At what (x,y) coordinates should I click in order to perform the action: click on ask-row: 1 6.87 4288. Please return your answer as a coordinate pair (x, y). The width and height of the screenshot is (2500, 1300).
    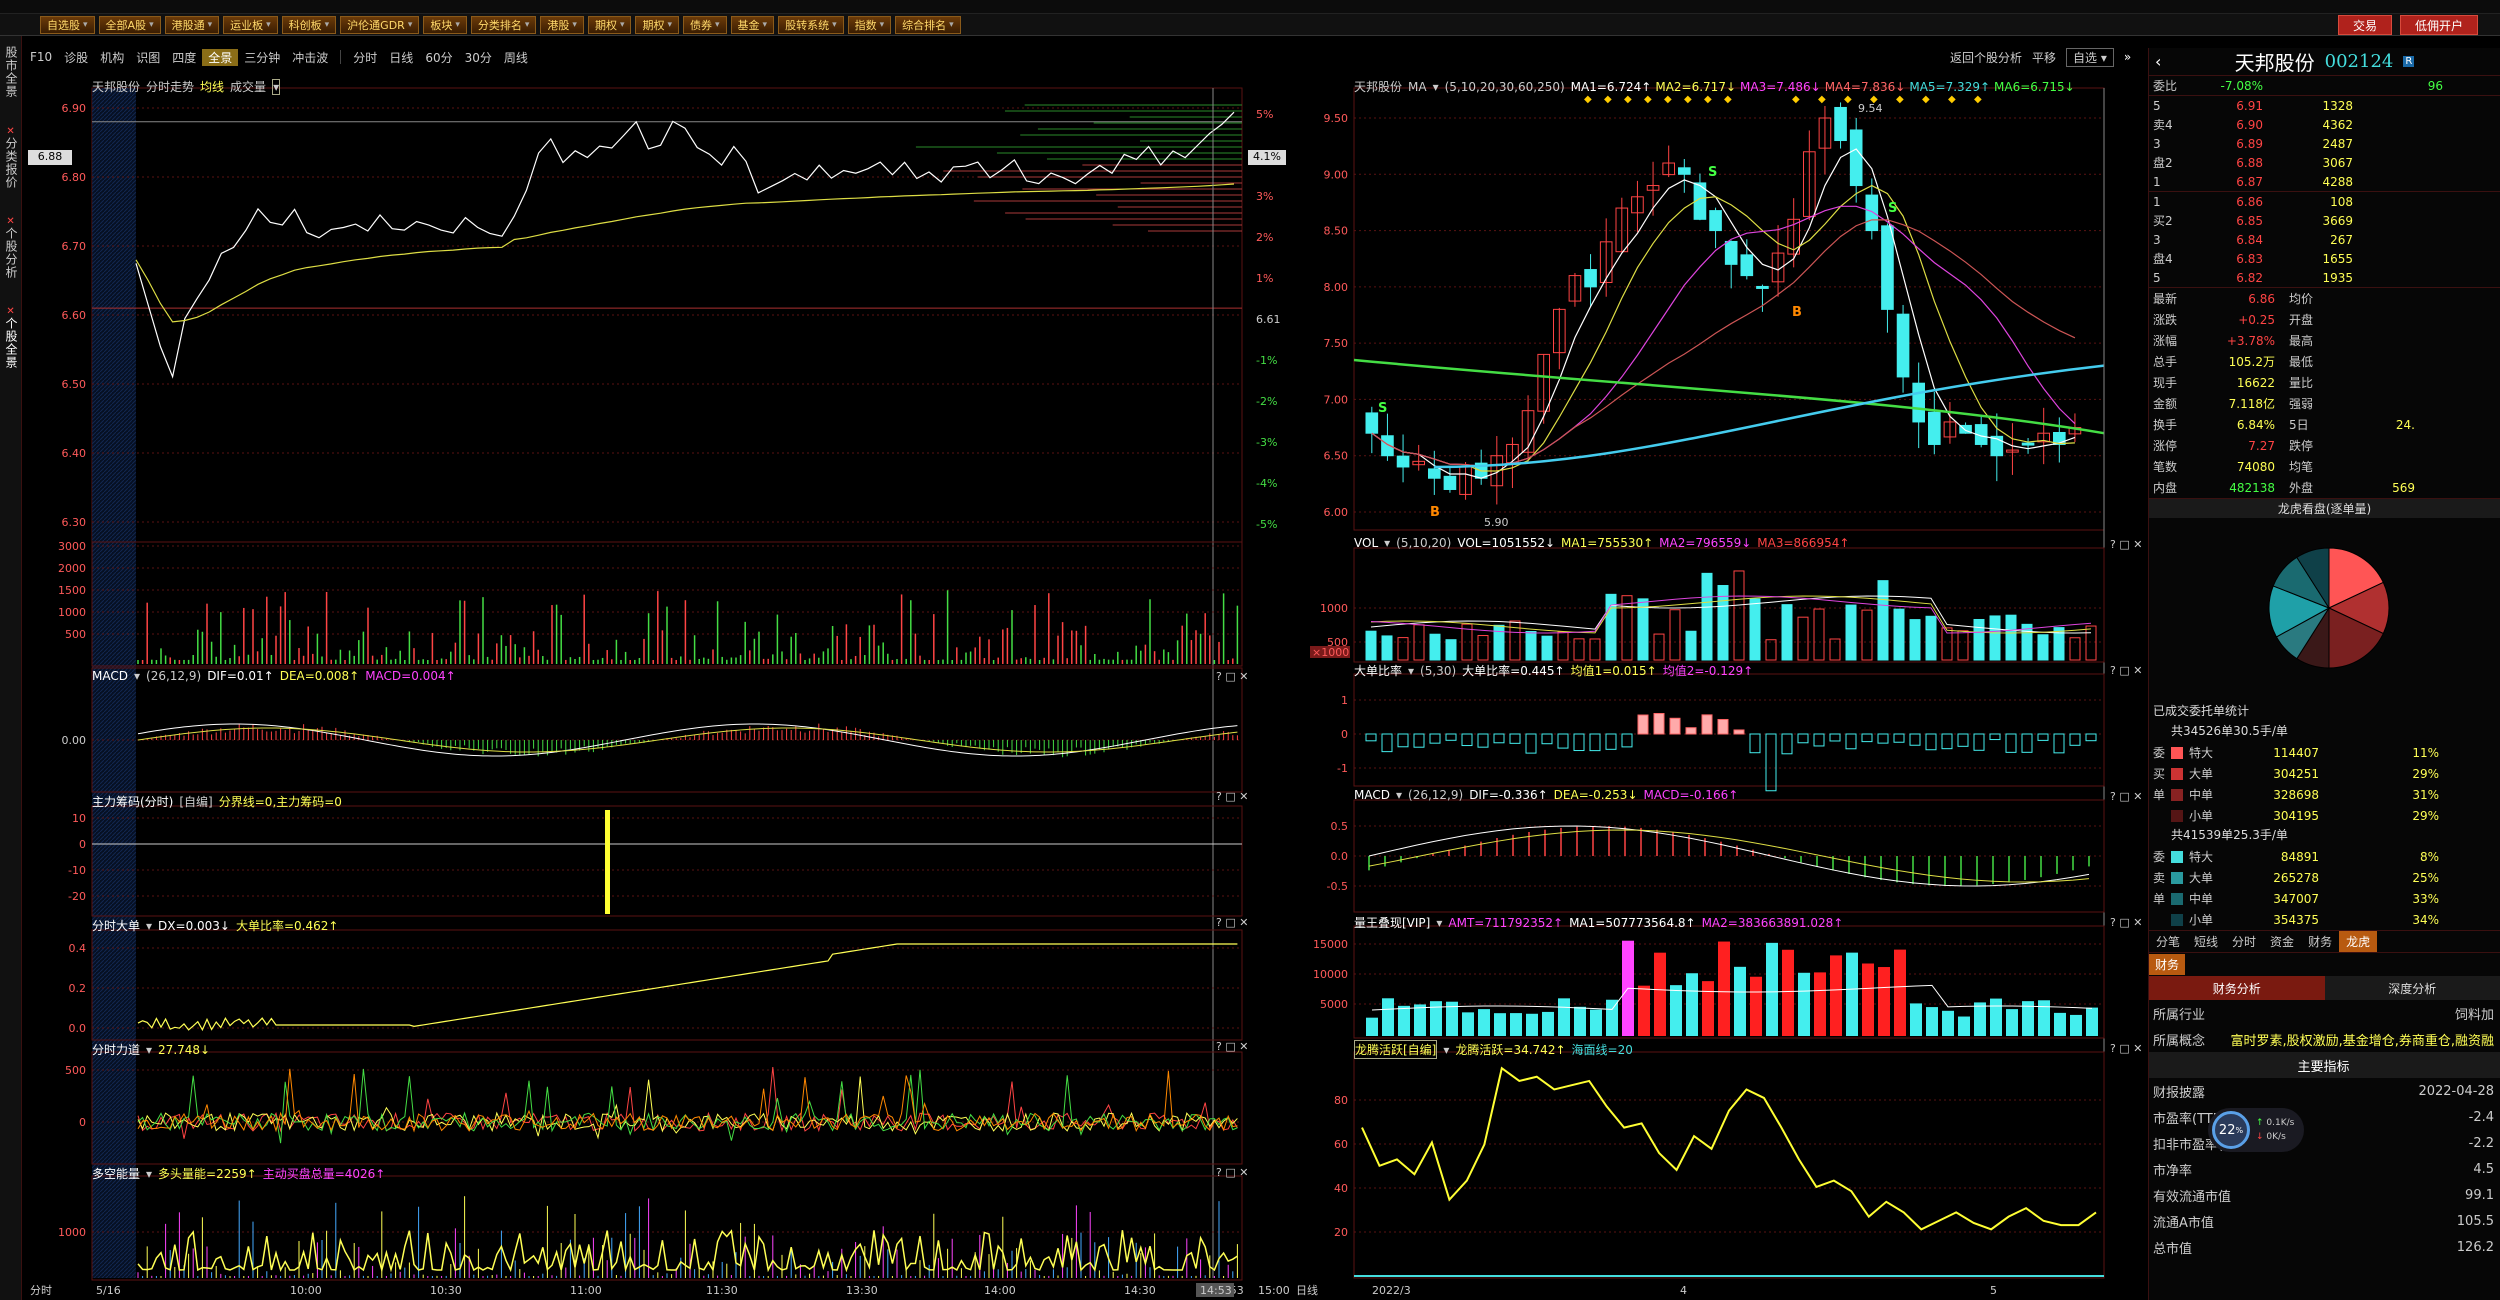
    Looking at the image, I should click on (2324, 181).